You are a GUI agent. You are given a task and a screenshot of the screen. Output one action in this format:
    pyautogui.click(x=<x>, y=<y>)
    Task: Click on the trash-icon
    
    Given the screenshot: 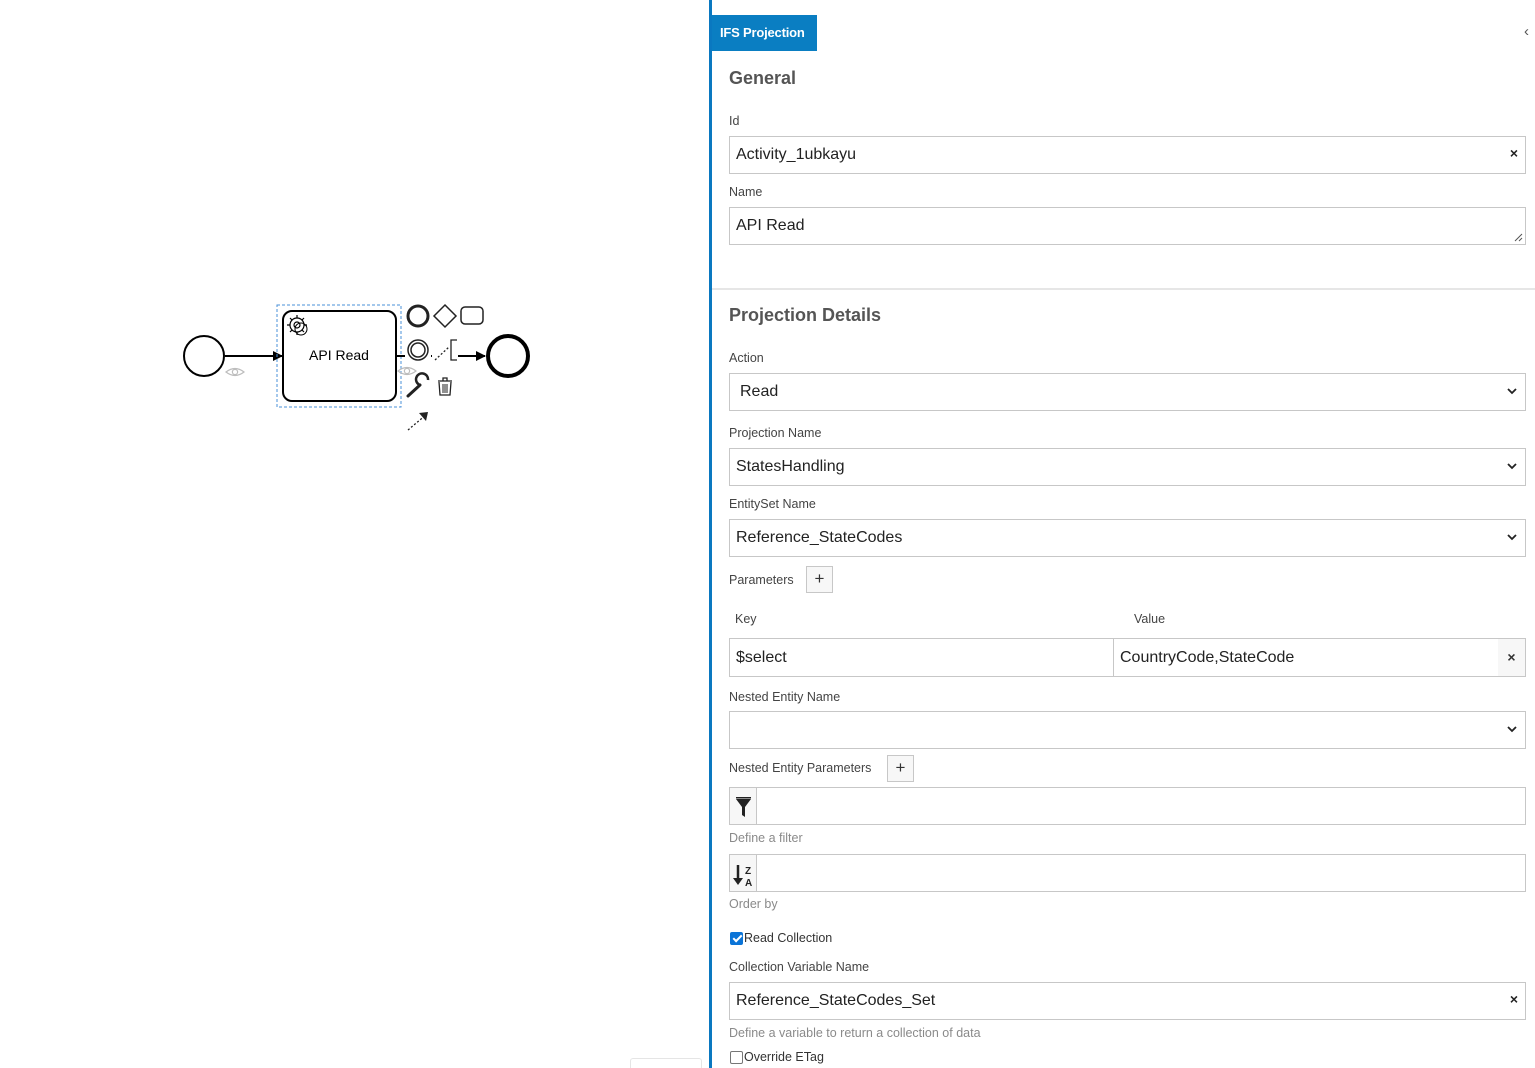 What is the action you would take?
    pyautogui.click(x=445, y=387)
    